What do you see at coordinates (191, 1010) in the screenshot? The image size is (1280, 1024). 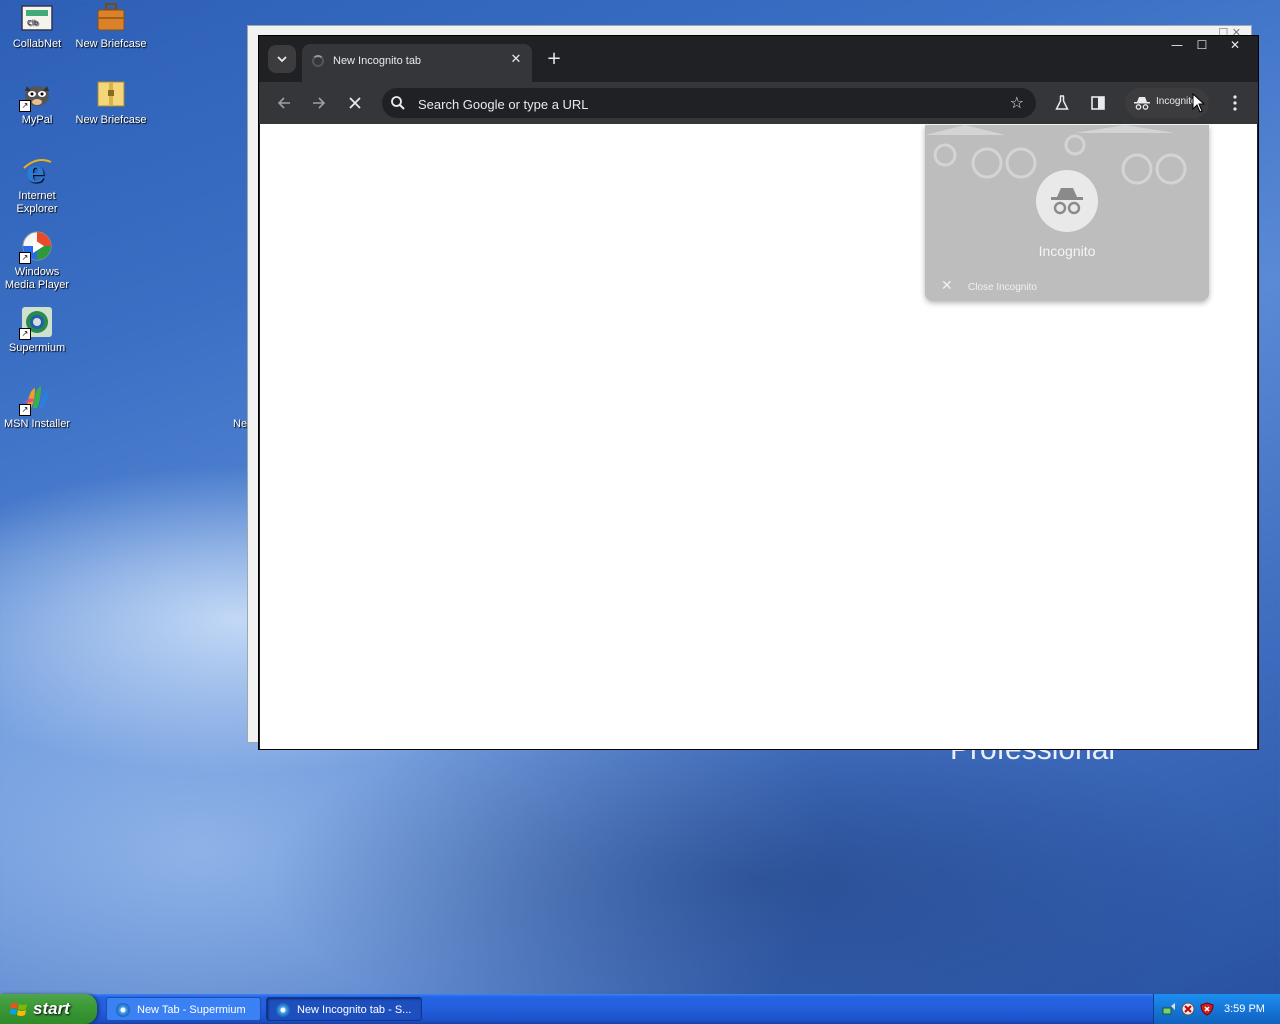 I see `taskbar-button-label: New Tab - Supermium` at bounding box center [191, 1010].